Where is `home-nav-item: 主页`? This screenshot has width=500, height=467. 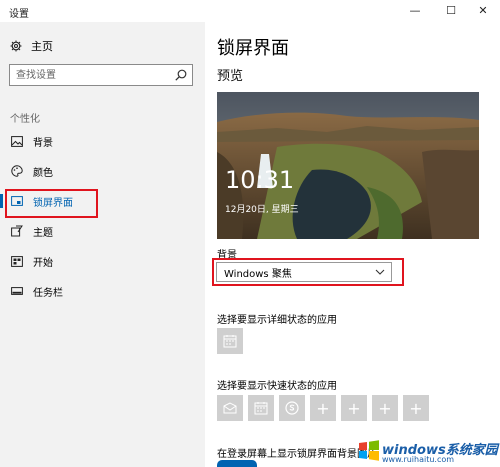 home-nav-item: 主页 is located at coordinates (31, 46).